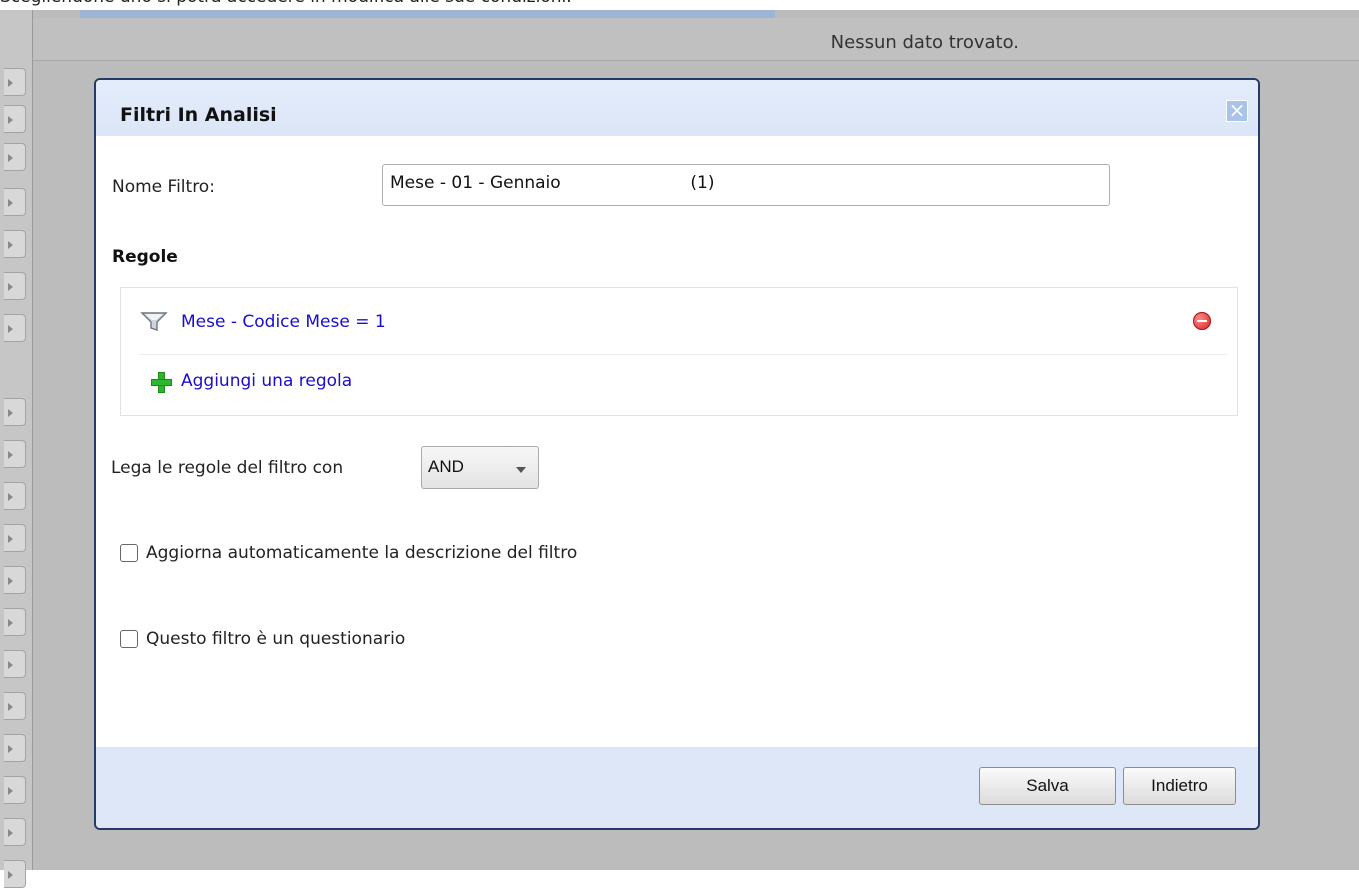 The height and width of the screenshot is (888, 1359). Describe the element at coordinates (227, 468) in the screenshot. I see `link-rules-label: Lega le regole del filtro con` at that location.